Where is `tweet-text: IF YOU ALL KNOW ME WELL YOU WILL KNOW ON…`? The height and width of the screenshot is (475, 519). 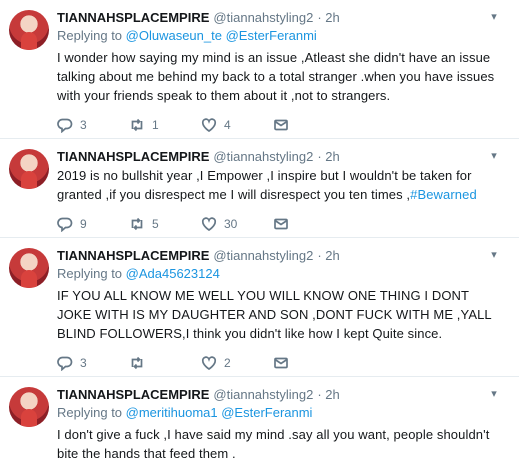 tweet-text: IF YOU ALL KNOW ME WELL YOU WILL KNOW ON… is located at coordinates (274, 314).